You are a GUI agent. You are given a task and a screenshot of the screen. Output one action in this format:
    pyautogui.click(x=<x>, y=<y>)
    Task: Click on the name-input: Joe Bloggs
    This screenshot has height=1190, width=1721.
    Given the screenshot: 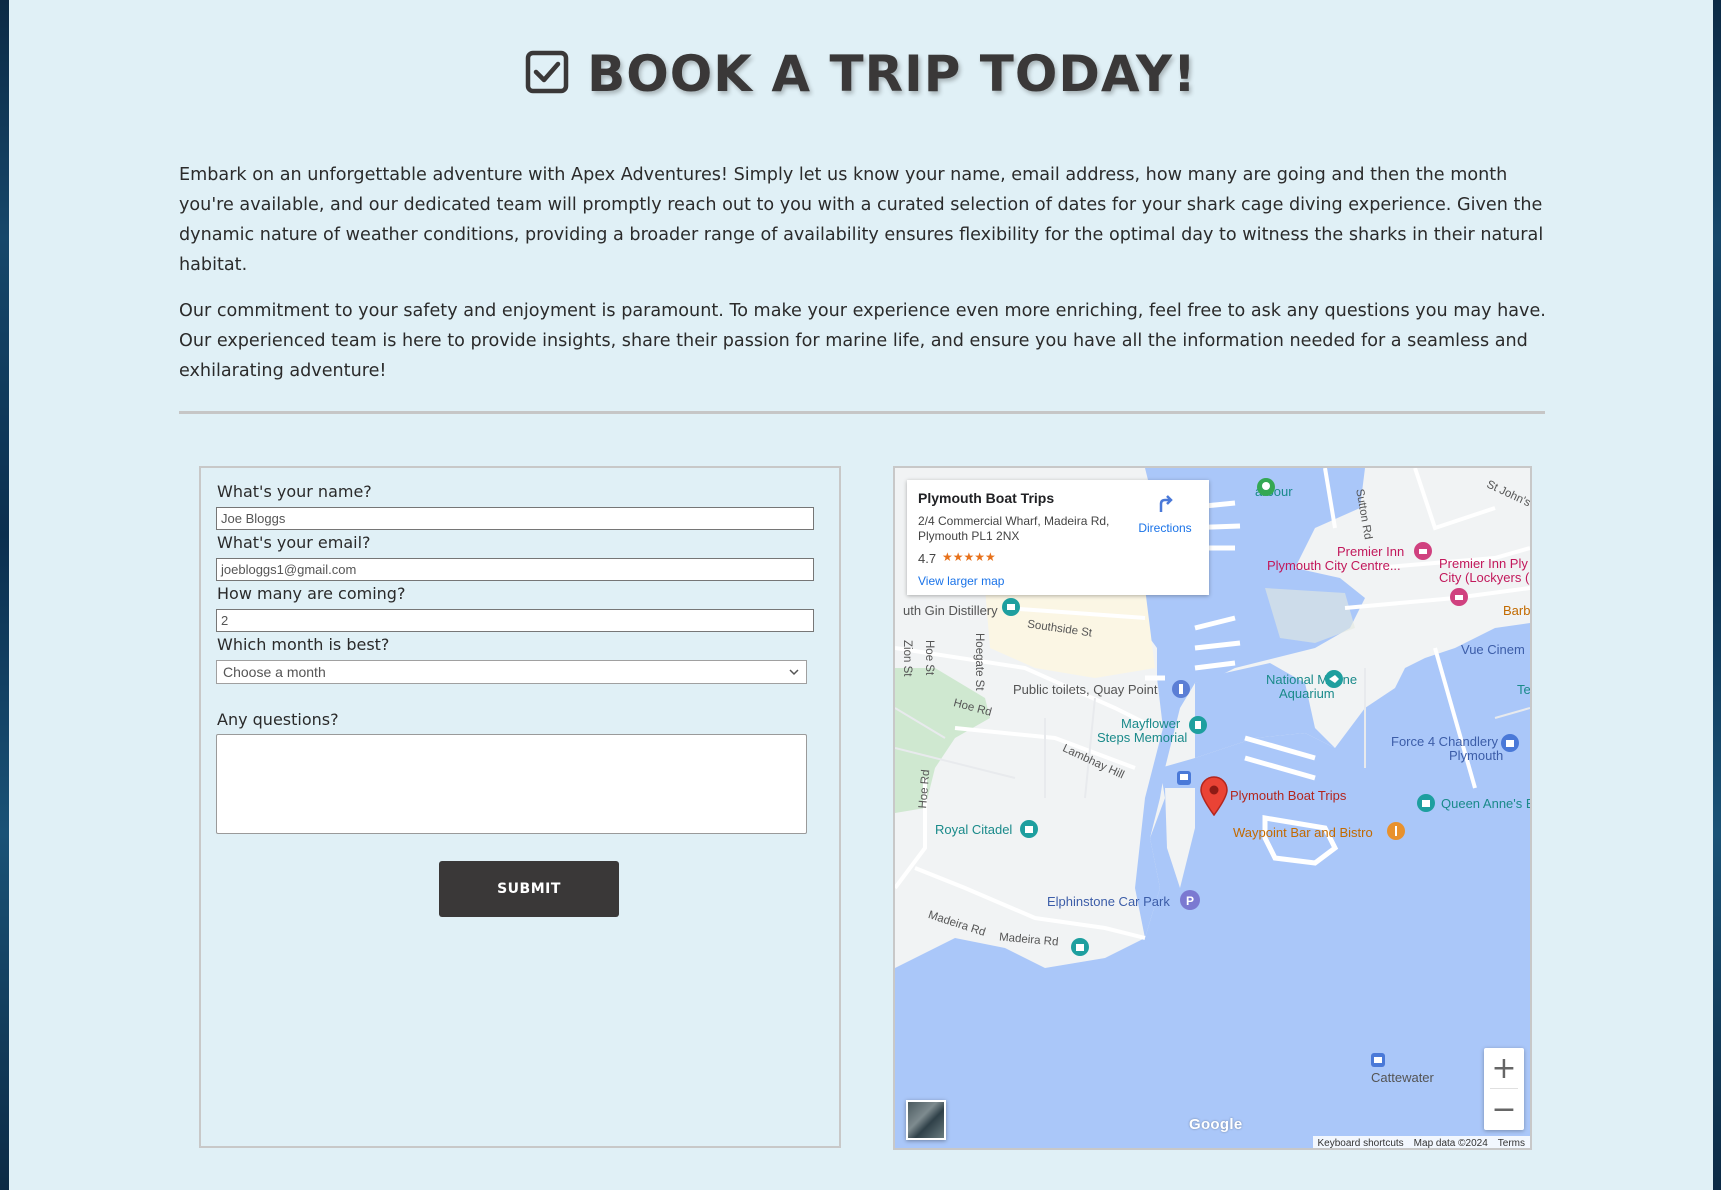 What is the action you would take?
    pyautogui.click(x=515, y=518)
    